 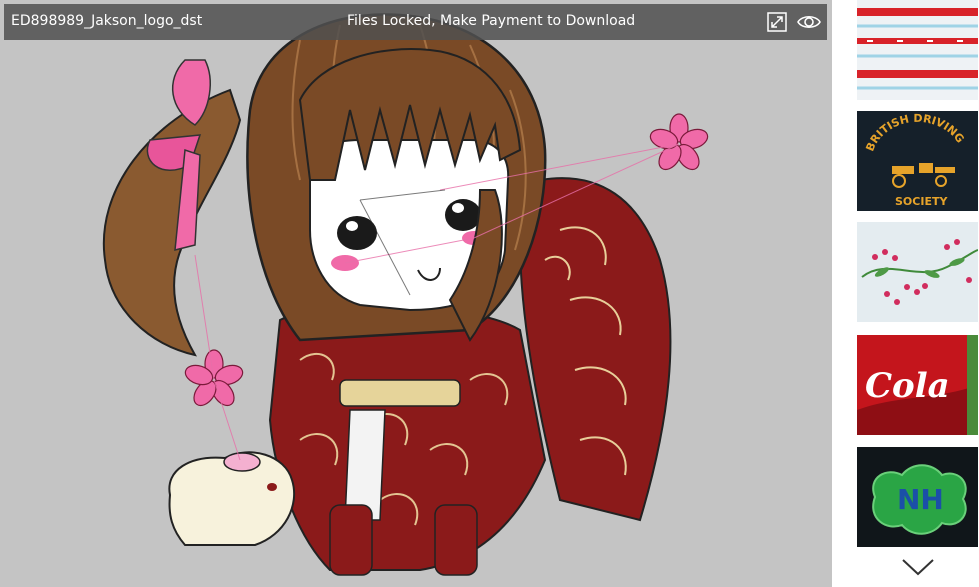 I want to click on file-name: ED898989_Jakson_logo_dst, so click(x=107, y=21).